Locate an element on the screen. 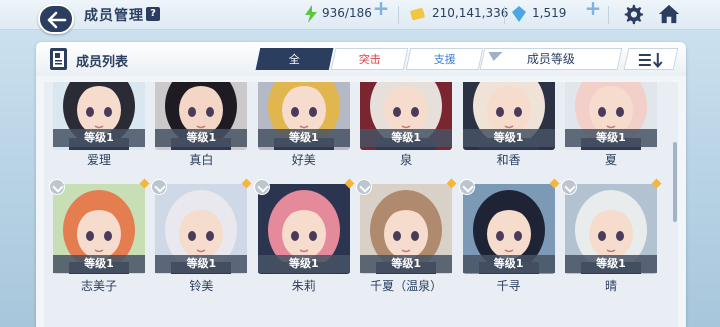 The width and height of the screenshot is (720, 327). filter-tab-label: 全 is located at coordinates (294, 59).